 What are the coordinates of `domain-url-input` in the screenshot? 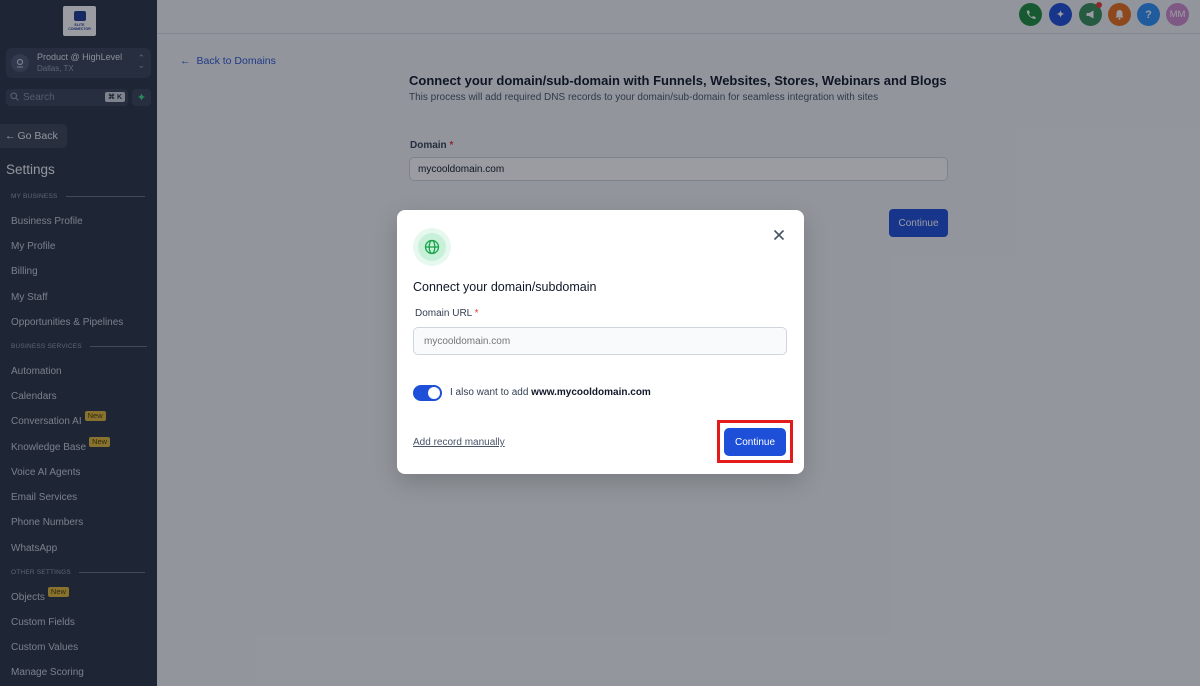 It's located at (600, 341).